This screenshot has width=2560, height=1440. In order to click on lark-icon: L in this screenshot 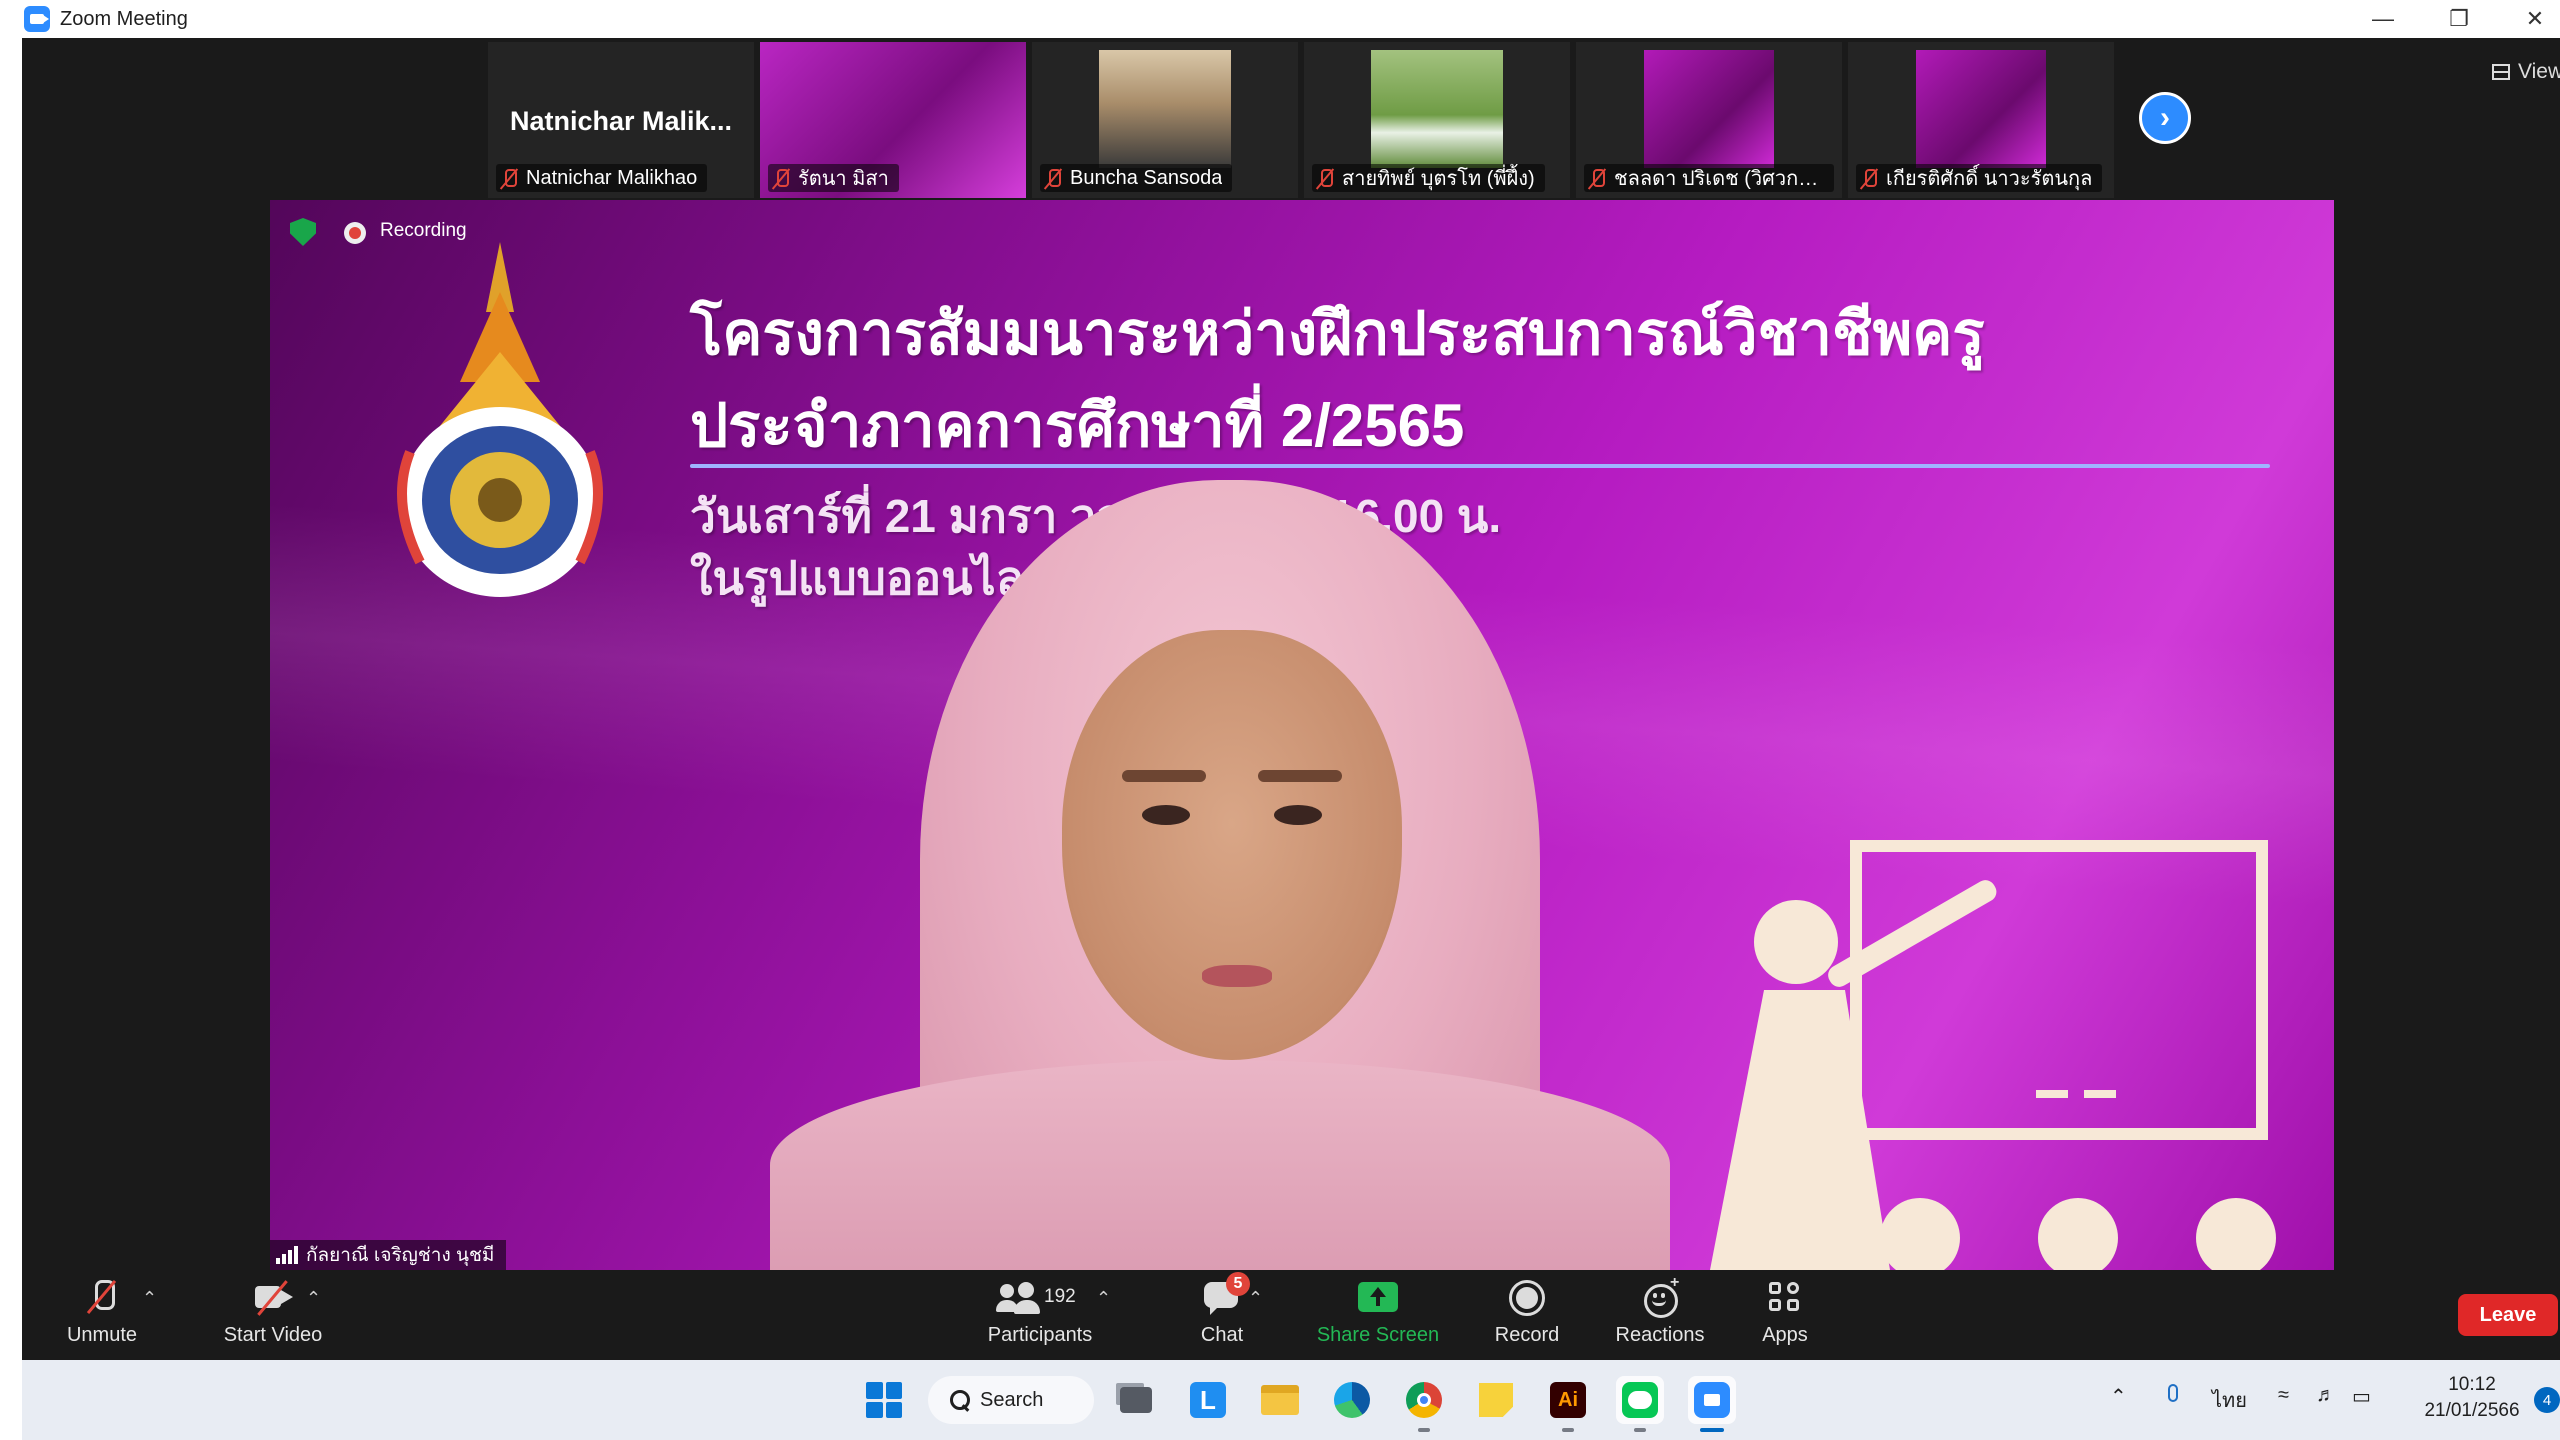, I will do `click(1208, 1400)`.